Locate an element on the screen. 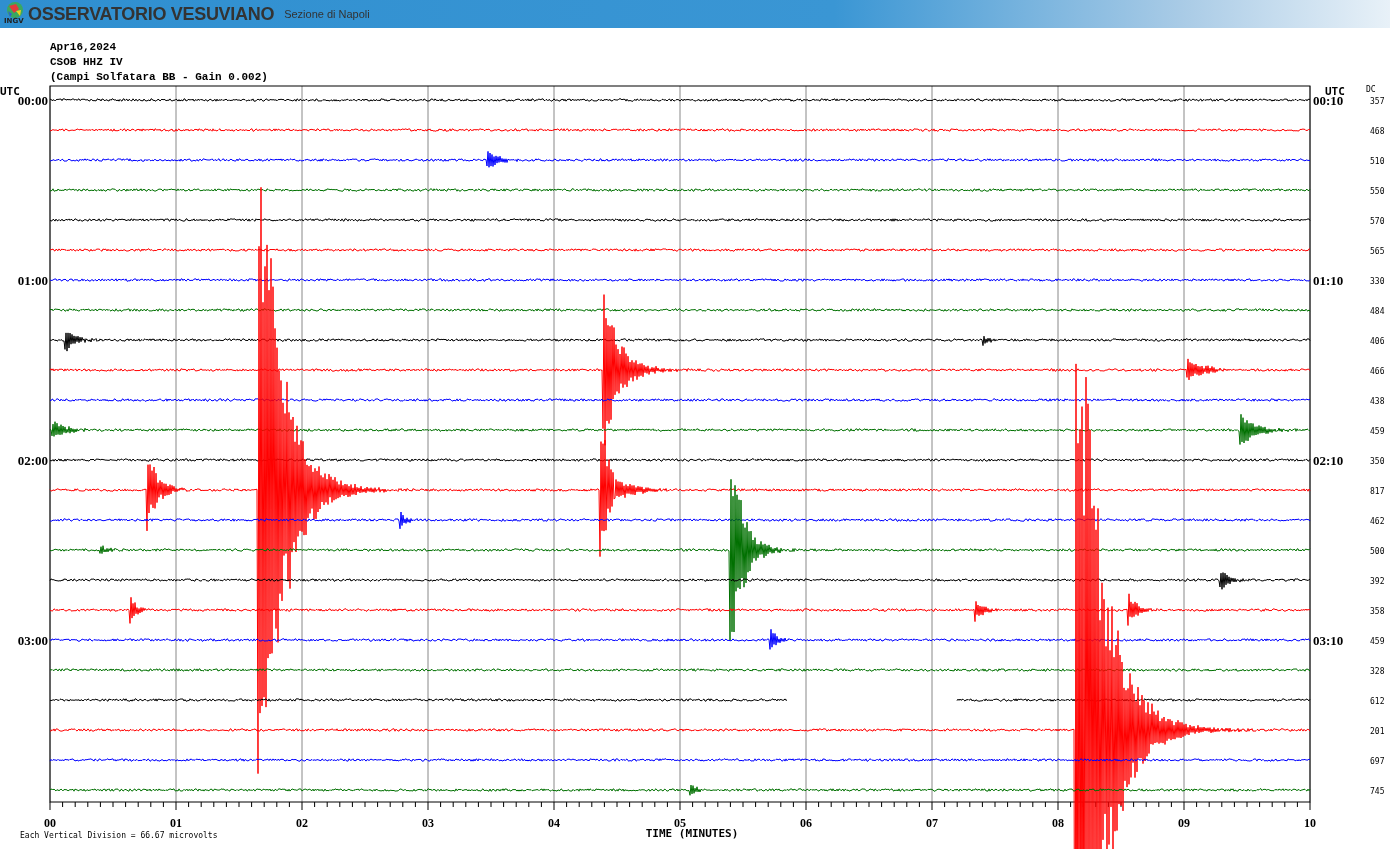 The width and height of the screenshot is (1390, 849). dc-value: 462 is located at coordinates (1377, 521).